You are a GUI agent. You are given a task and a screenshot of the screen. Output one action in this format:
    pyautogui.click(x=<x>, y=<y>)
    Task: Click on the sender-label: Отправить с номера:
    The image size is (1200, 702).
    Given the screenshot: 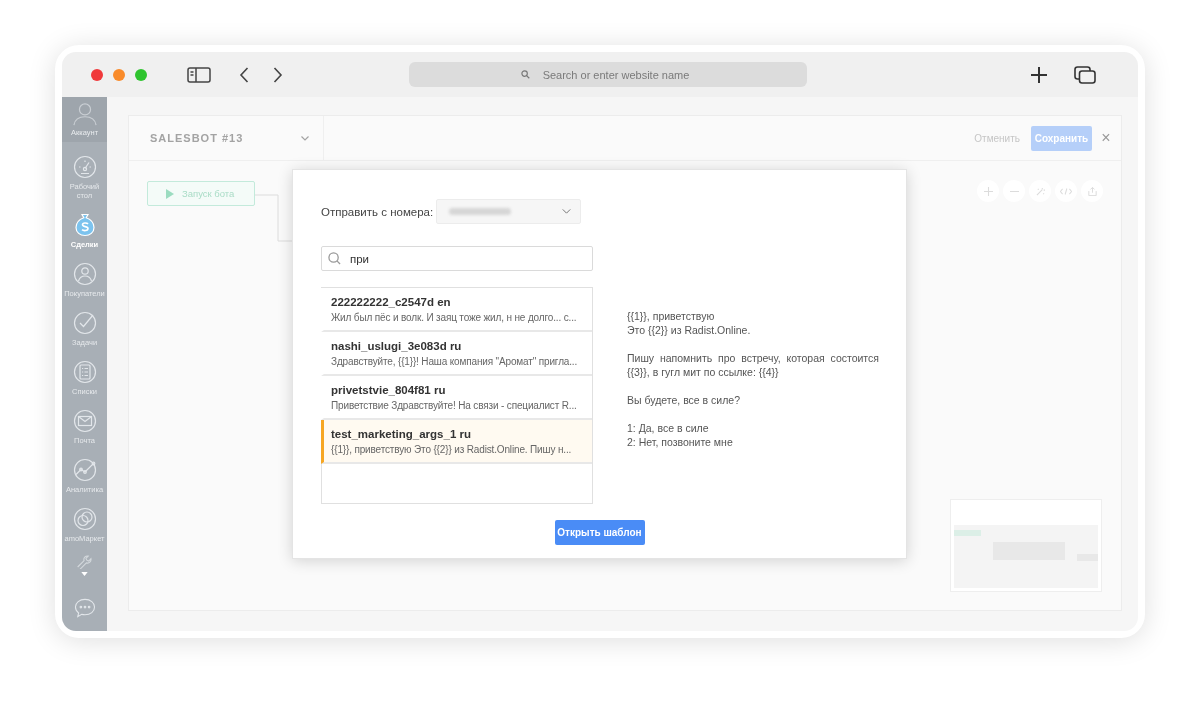 What is the action you would take?
    pyautogui.click(x=378, y=211)
    